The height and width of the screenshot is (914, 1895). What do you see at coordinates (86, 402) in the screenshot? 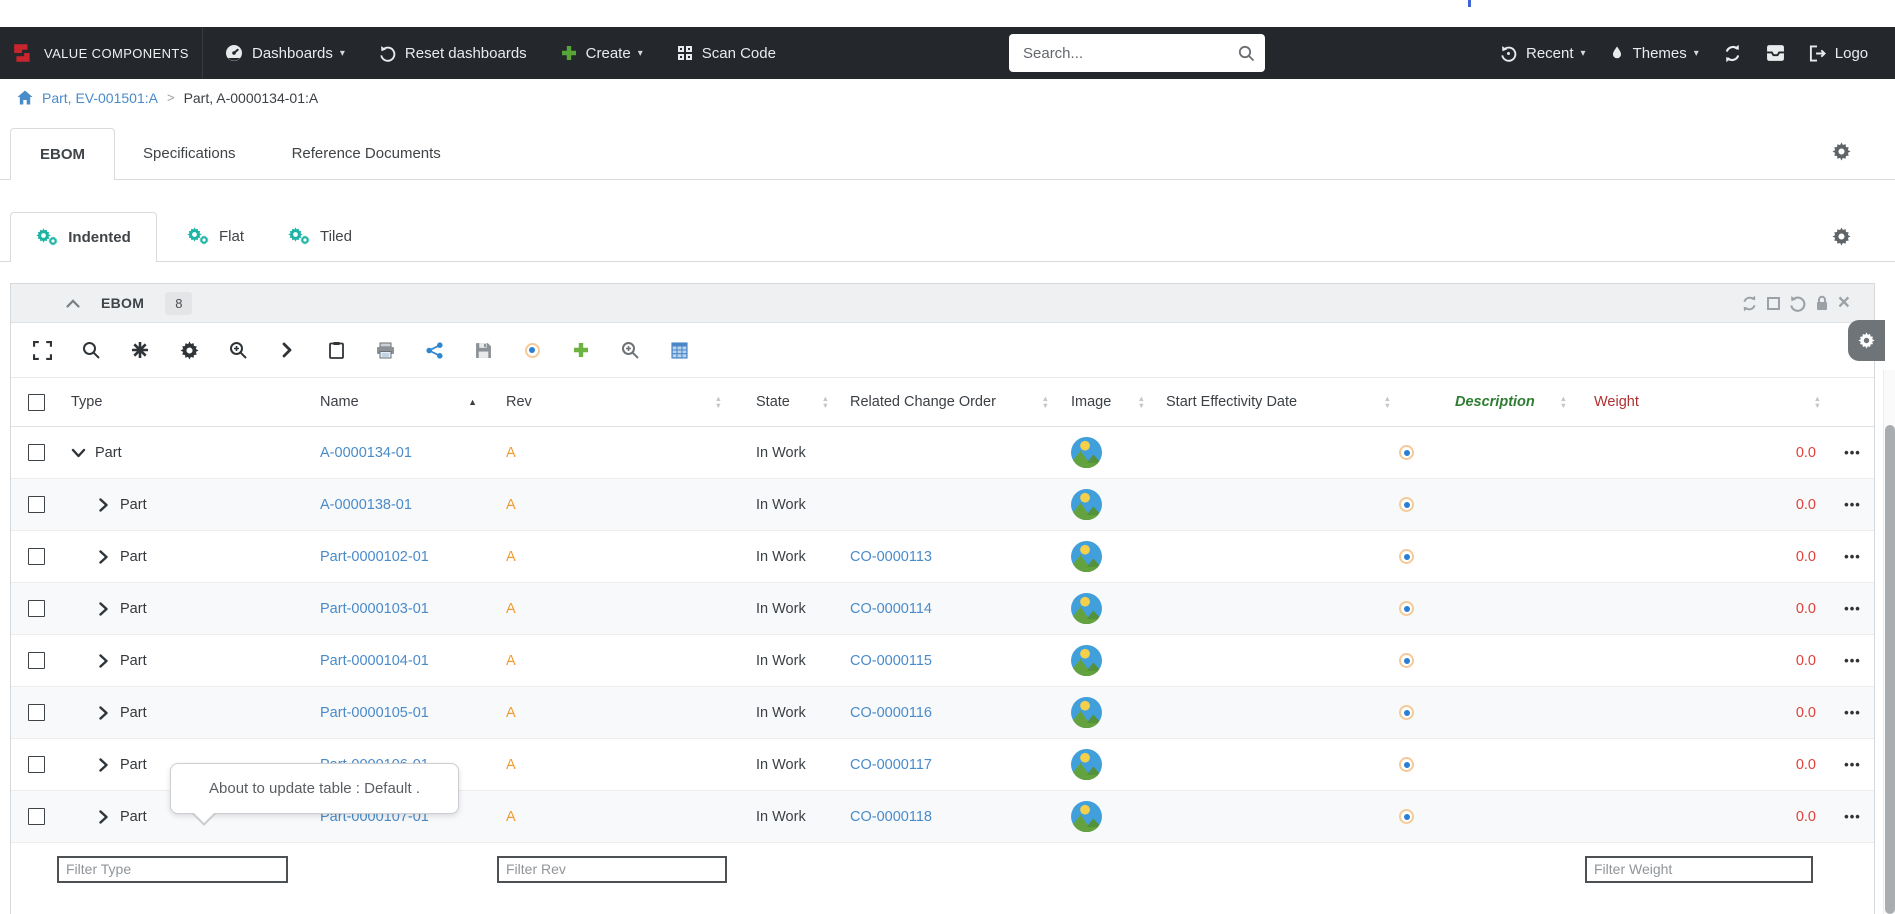
I see `column-type: Type` at bounding box center [86, 402].